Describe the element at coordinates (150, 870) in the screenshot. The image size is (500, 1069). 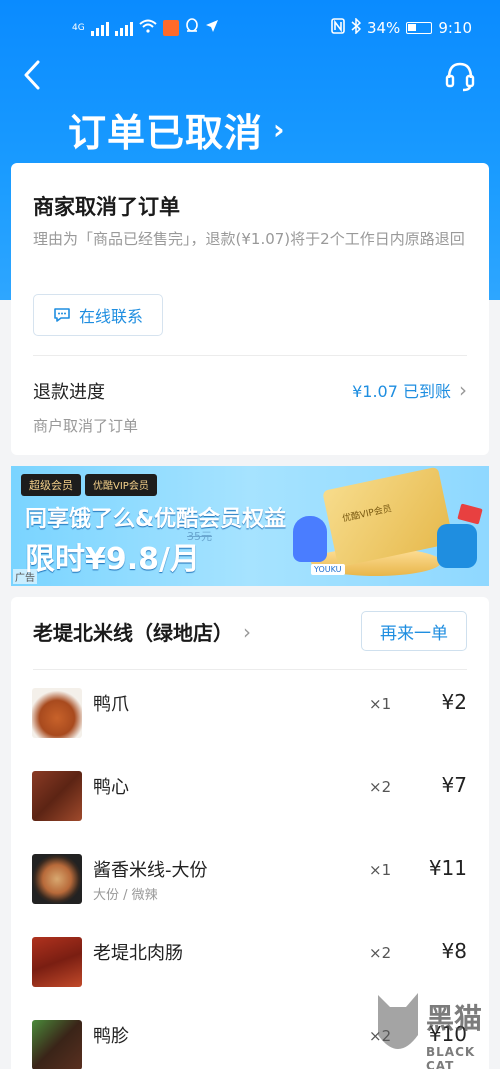
I see `item-name: 酱香米线-大份` at that location.